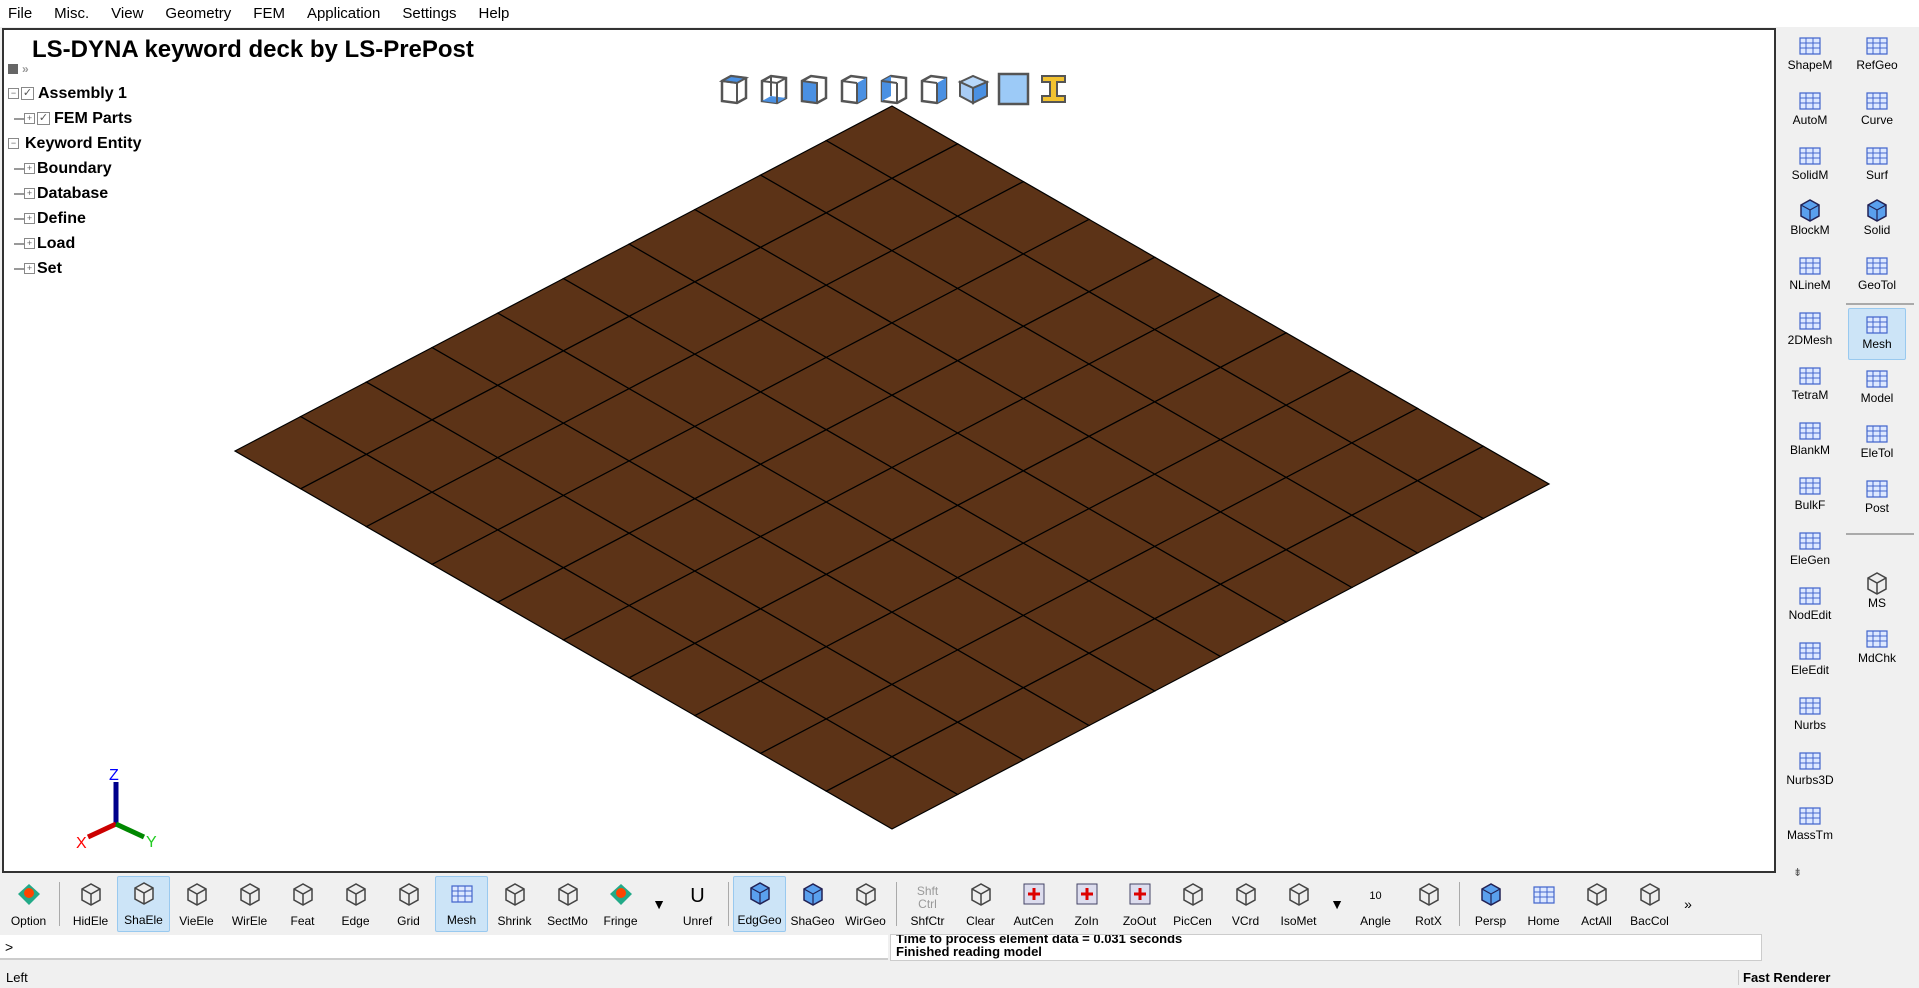 The height and width of the screenshot is (988, 1919). Describe the element at coordinates (56, 244) in the screenshot. I see `tree-item-load: Load` at that location.